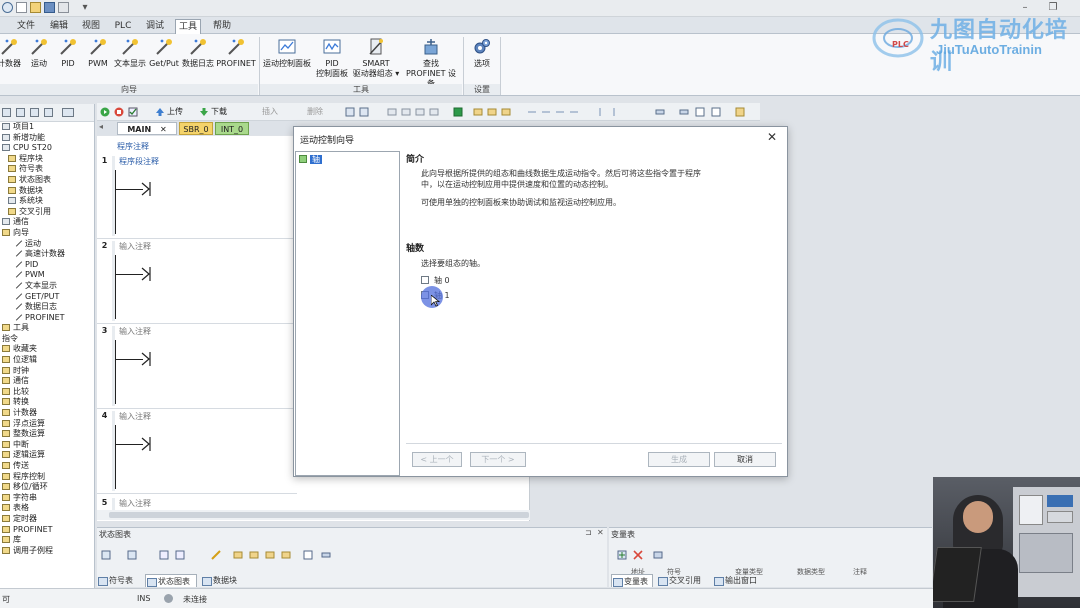 Image resolution: width=1080 pixels, height=608 pixels. What do you see at coordinates (47, 254) in the screenshot?
I see `tree-item: 高速计数器` at bounding box center [47, 254].